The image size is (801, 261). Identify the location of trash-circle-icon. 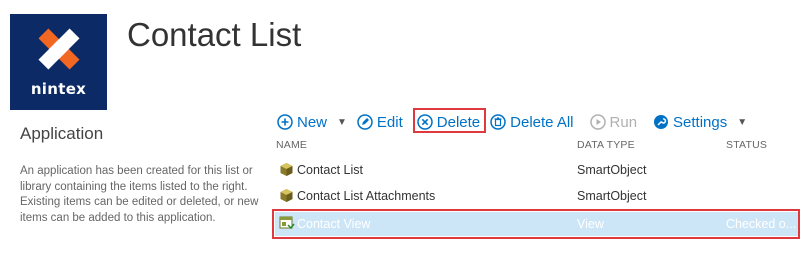
(498, 122).